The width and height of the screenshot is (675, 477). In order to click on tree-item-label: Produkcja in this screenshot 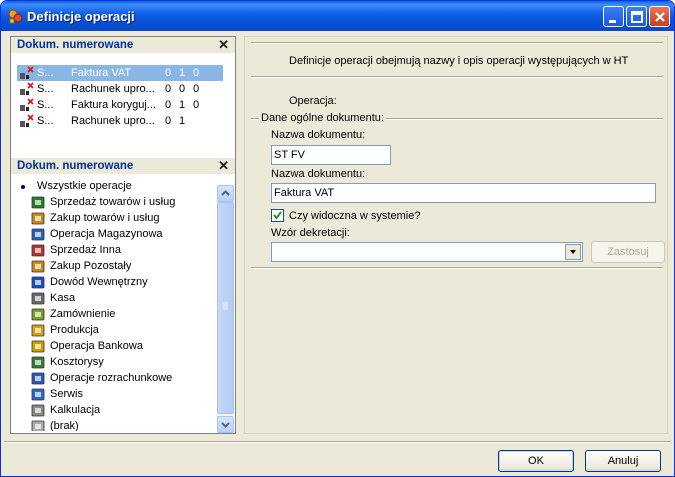, I will do `click(74, 330)`.